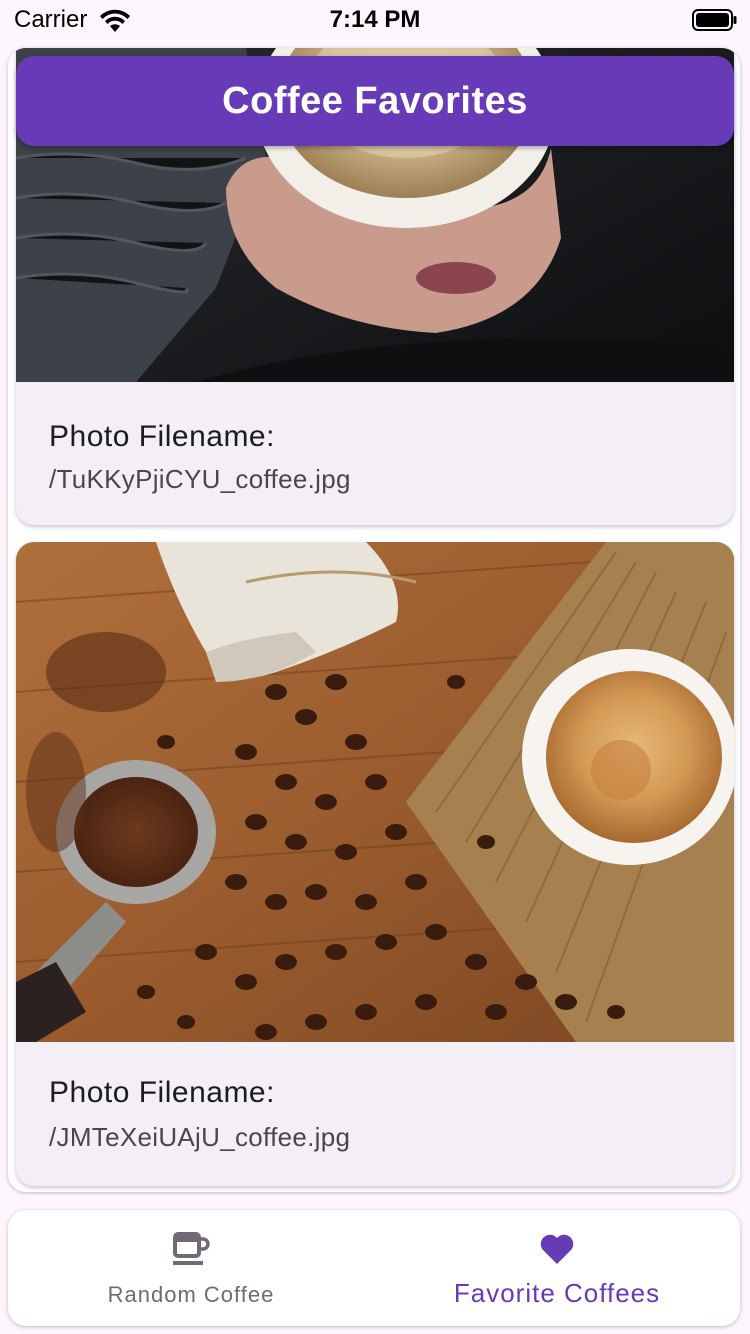  What do you see at coordinates (200, 1137) in the screenshot?
I see `photo-filename-value: /JMTeXeiUAjU_coffee.jpg` at bounding box center [200, 1137].